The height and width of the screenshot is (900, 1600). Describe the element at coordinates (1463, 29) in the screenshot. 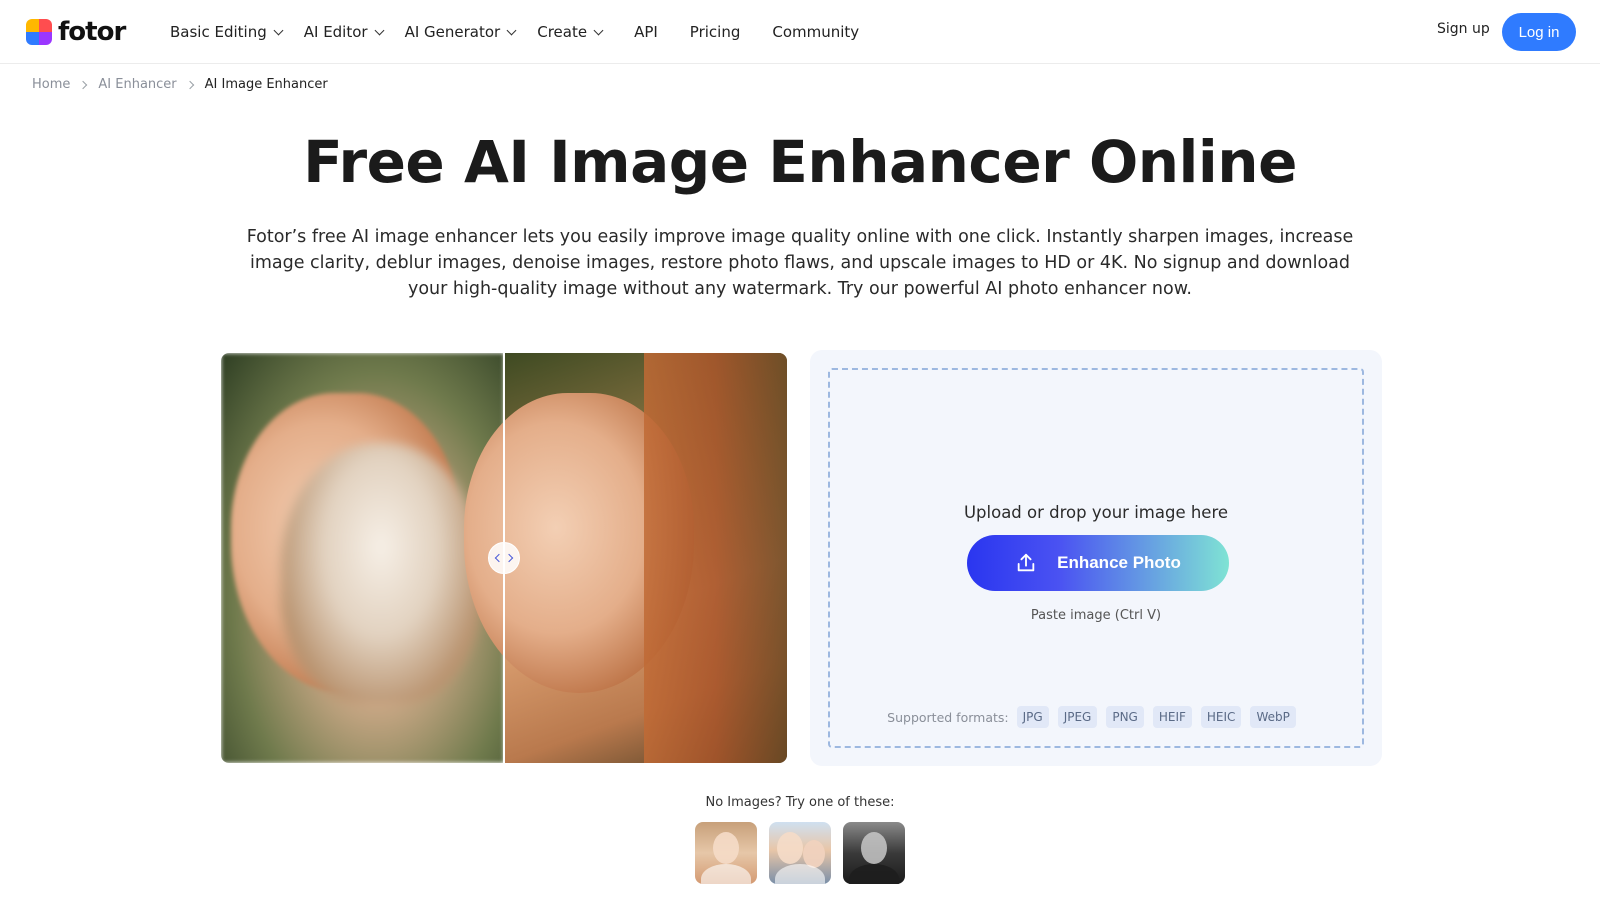

I see `signup-link: Sign up` at that location.